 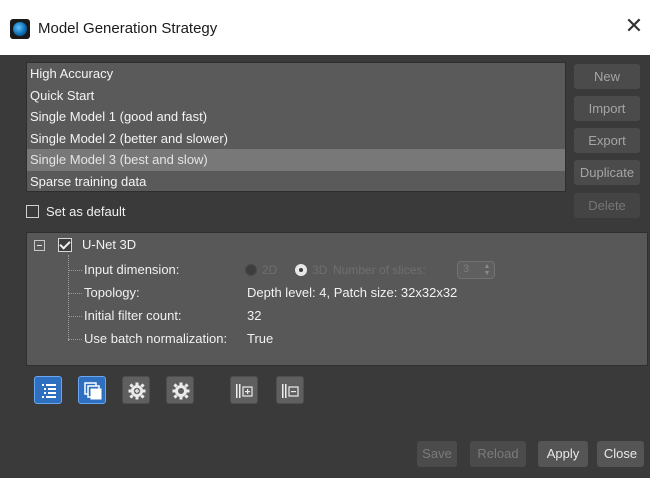 I want to click on remove-column-button, so click(x=290, y=390).